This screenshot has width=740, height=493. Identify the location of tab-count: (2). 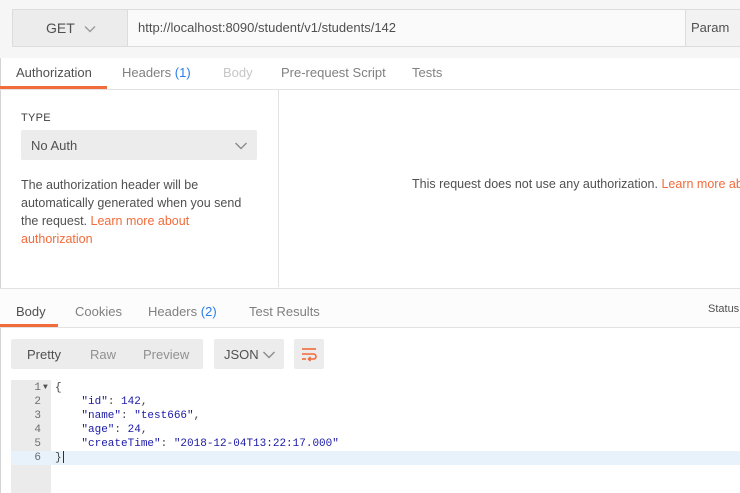
(208, 311).